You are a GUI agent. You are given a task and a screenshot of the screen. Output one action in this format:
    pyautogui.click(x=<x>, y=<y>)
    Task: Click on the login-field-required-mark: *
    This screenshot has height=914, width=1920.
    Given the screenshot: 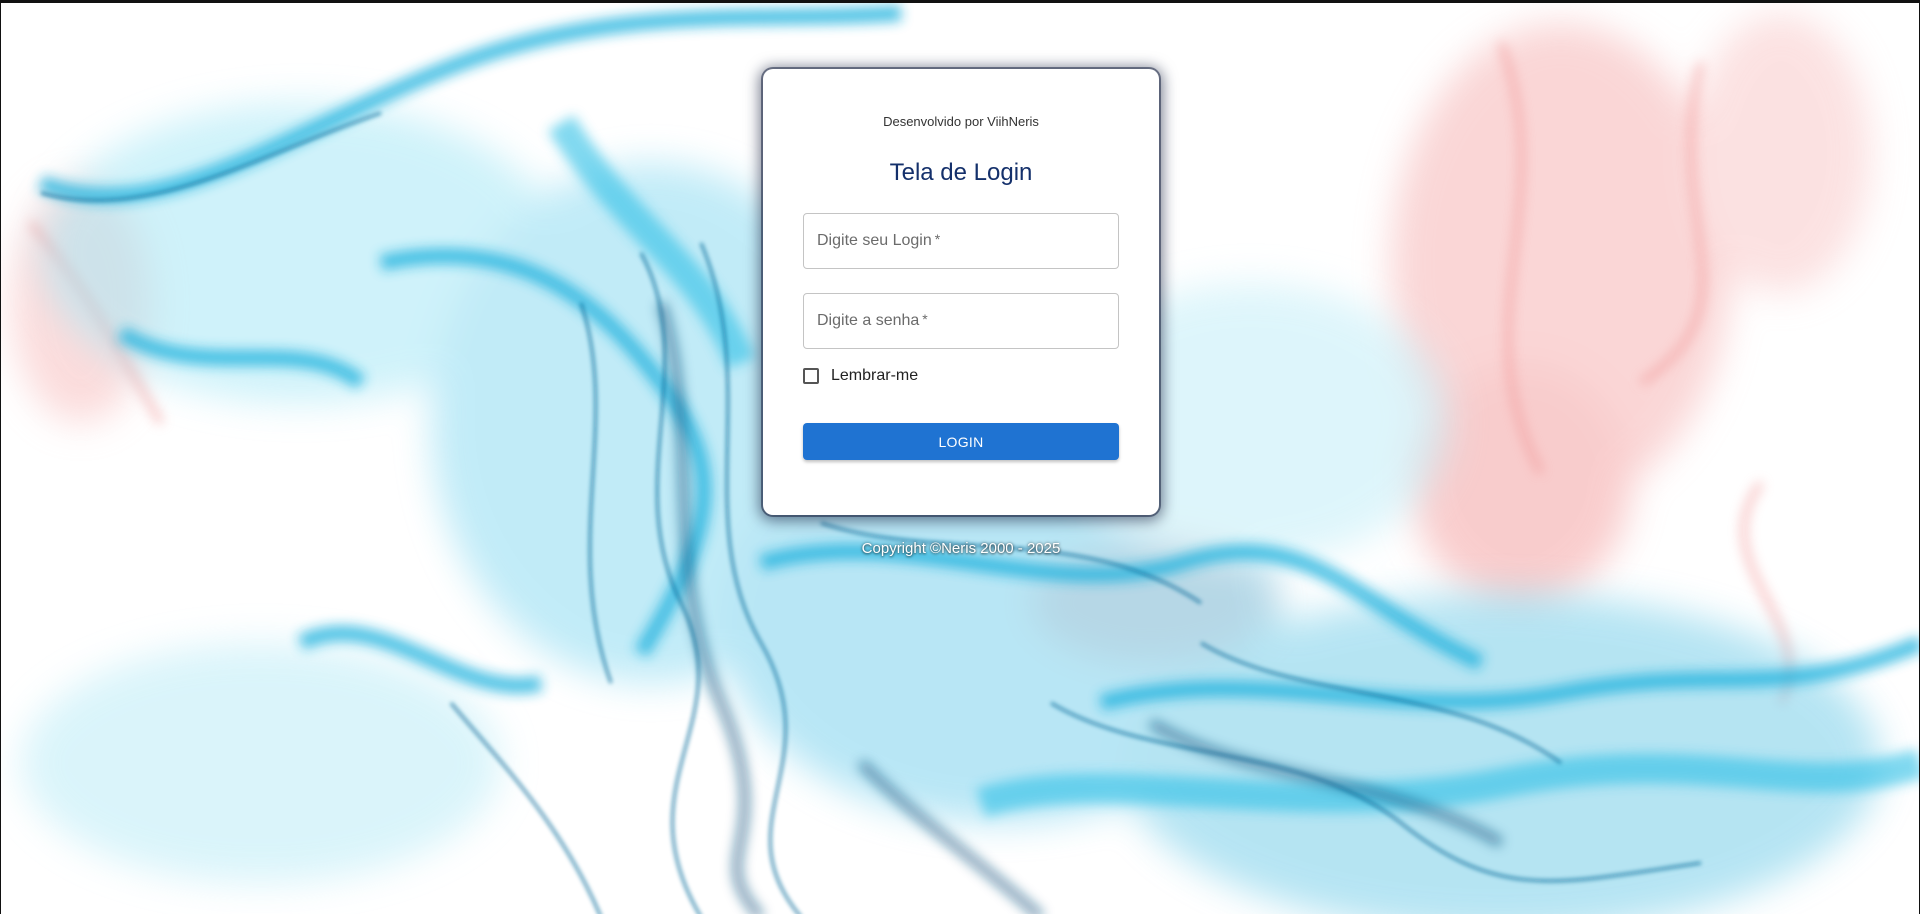 What is the action you would take?
    pyautogui.click(x=937, y=239)
    